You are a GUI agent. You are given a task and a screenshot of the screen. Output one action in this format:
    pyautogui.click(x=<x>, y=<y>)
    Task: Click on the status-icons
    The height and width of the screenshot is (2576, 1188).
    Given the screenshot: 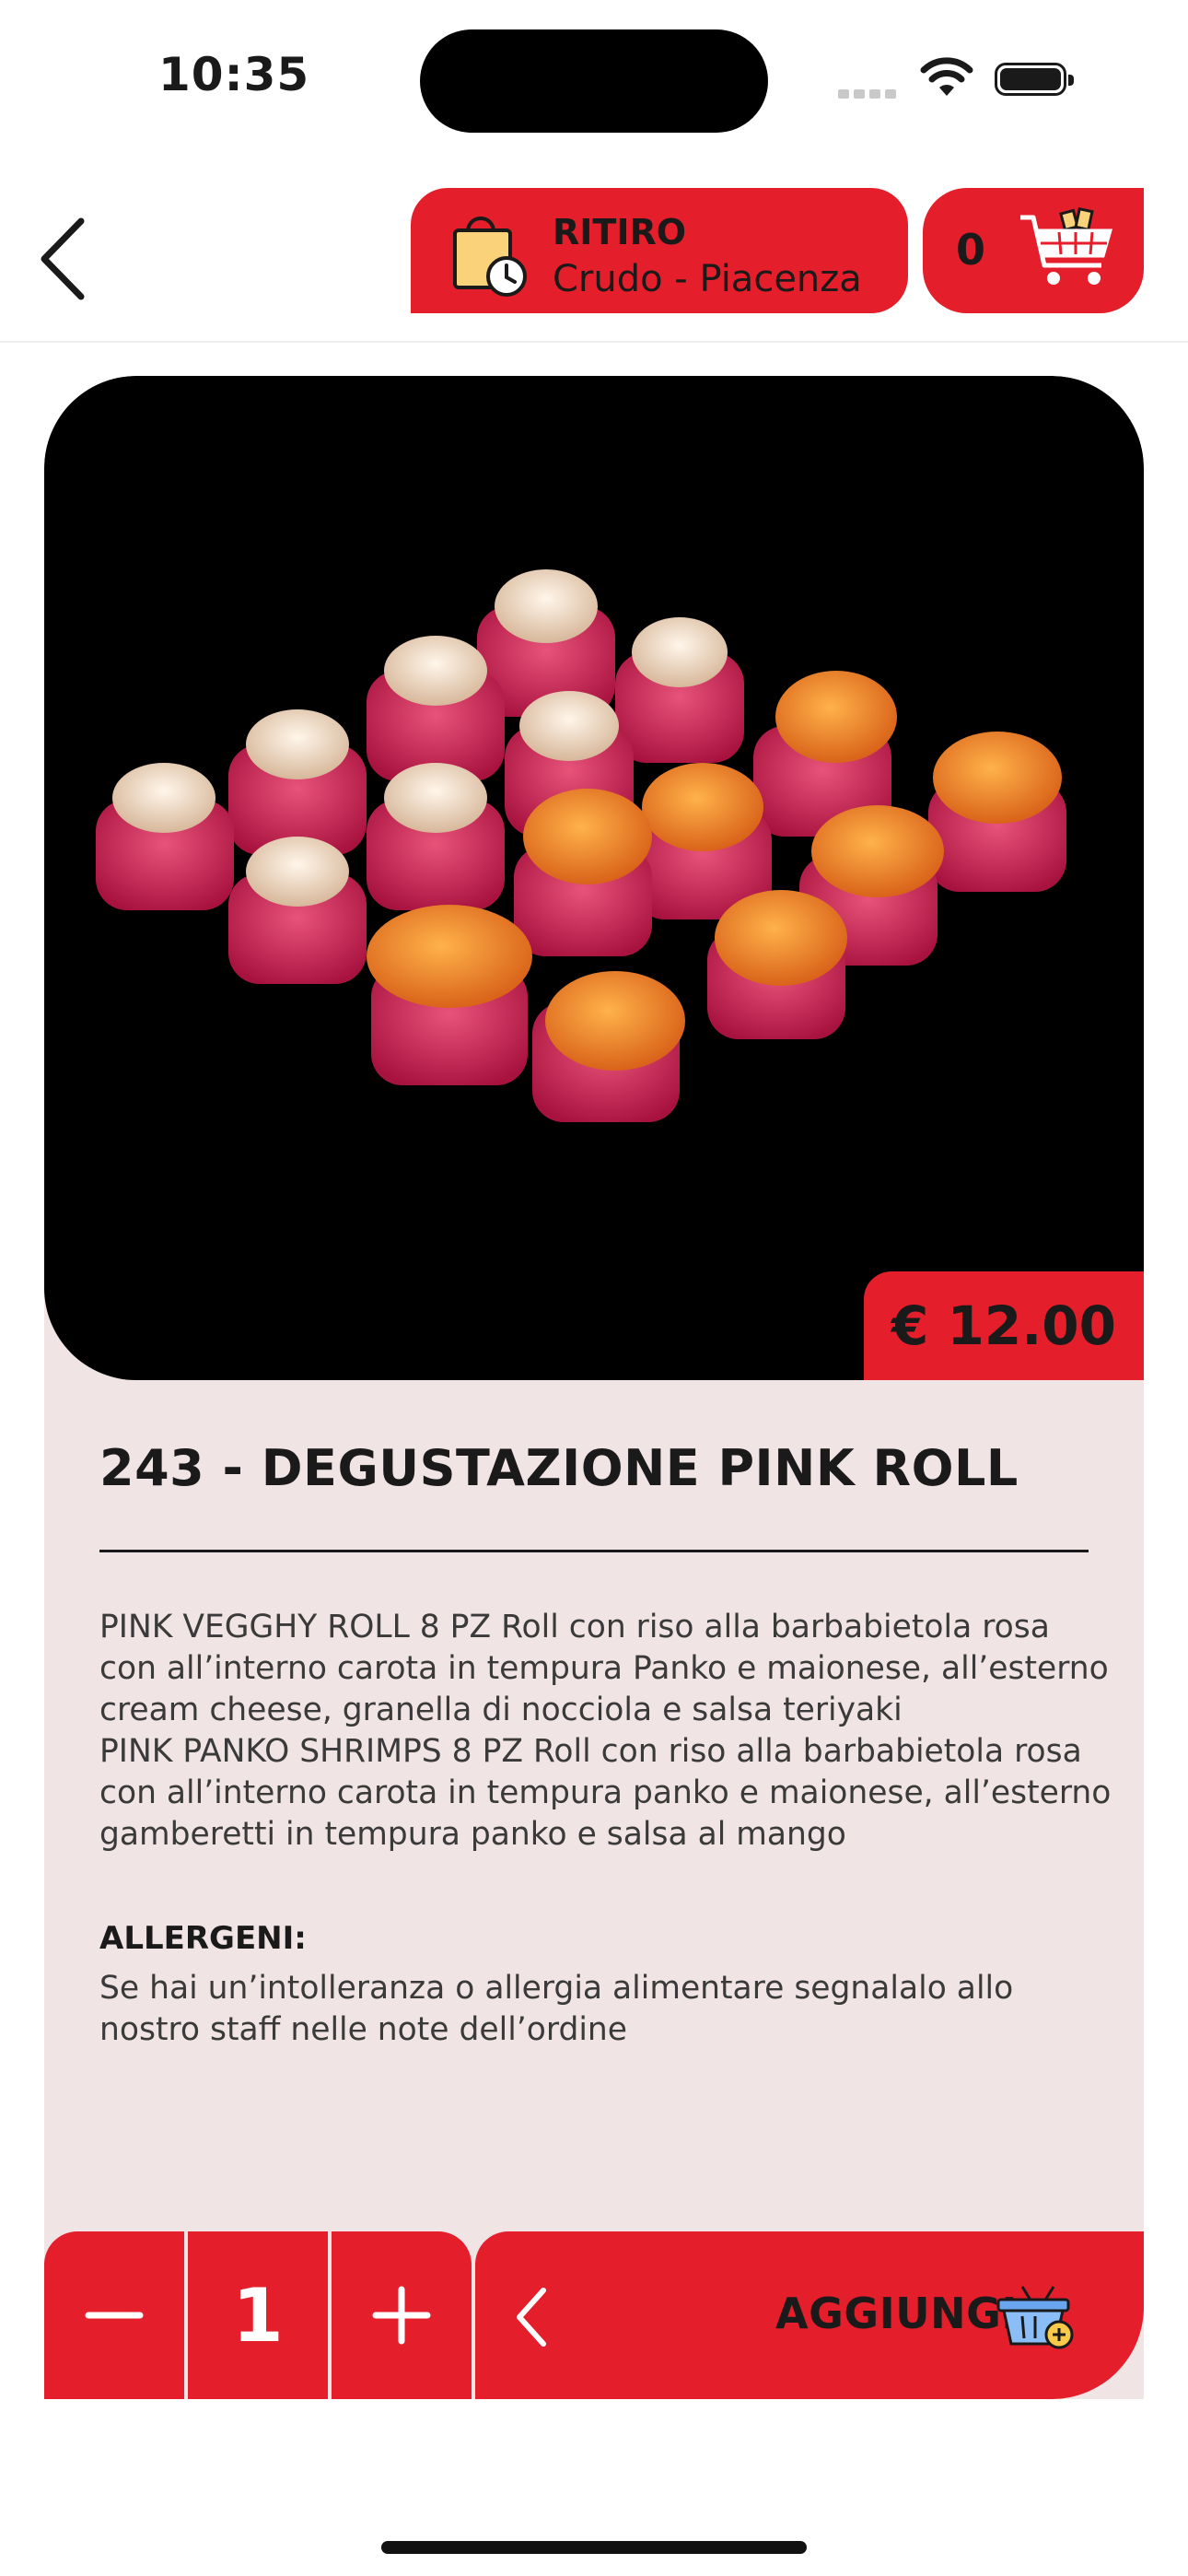 What is the action you would take?
    pyautogui.click(x=962, y=80)
    